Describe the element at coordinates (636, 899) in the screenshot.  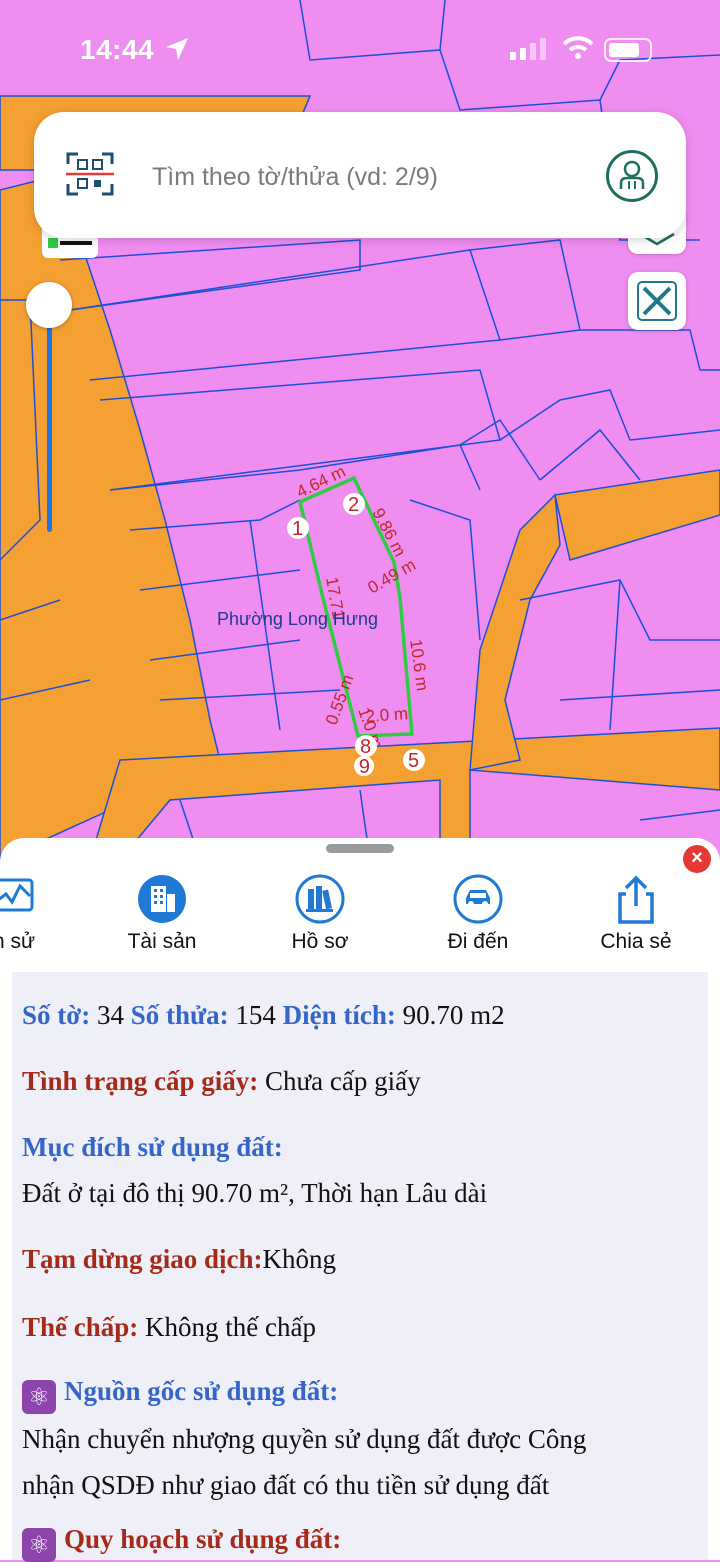
I see `share-icon` at that location.